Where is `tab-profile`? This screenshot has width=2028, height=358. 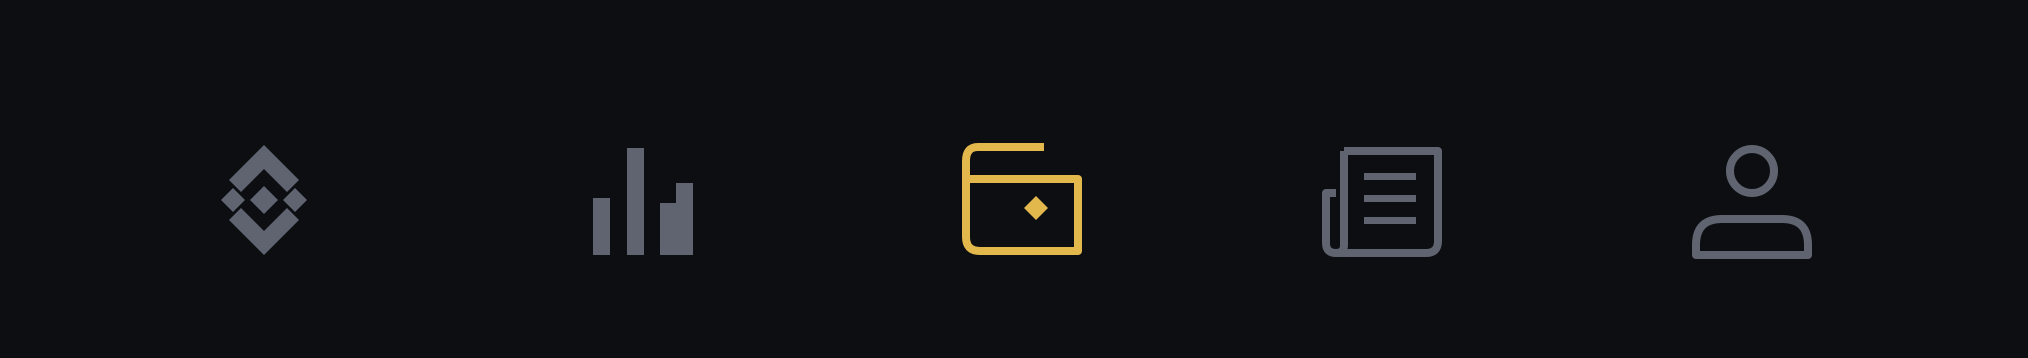
tab-profile is located at coordinates (1752, 200).